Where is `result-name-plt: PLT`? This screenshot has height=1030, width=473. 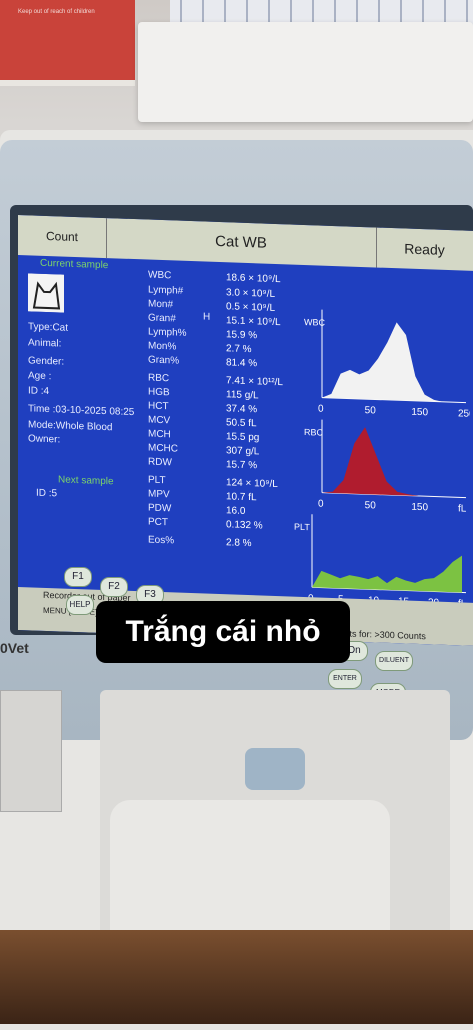
result-name-plt: PLT is located at coordinates (157, 480).